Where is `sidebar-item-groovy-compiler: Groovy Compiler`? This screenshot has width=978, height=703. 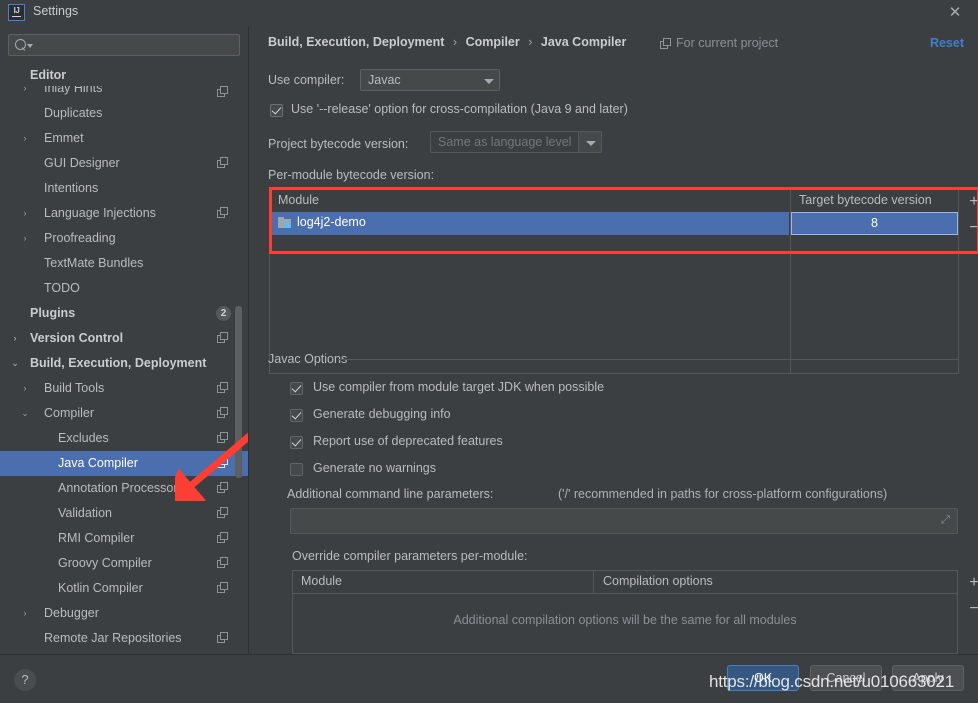
sidebar-item-groovy-compiler: Groovy Compiler is located at coordinates (124, 563).